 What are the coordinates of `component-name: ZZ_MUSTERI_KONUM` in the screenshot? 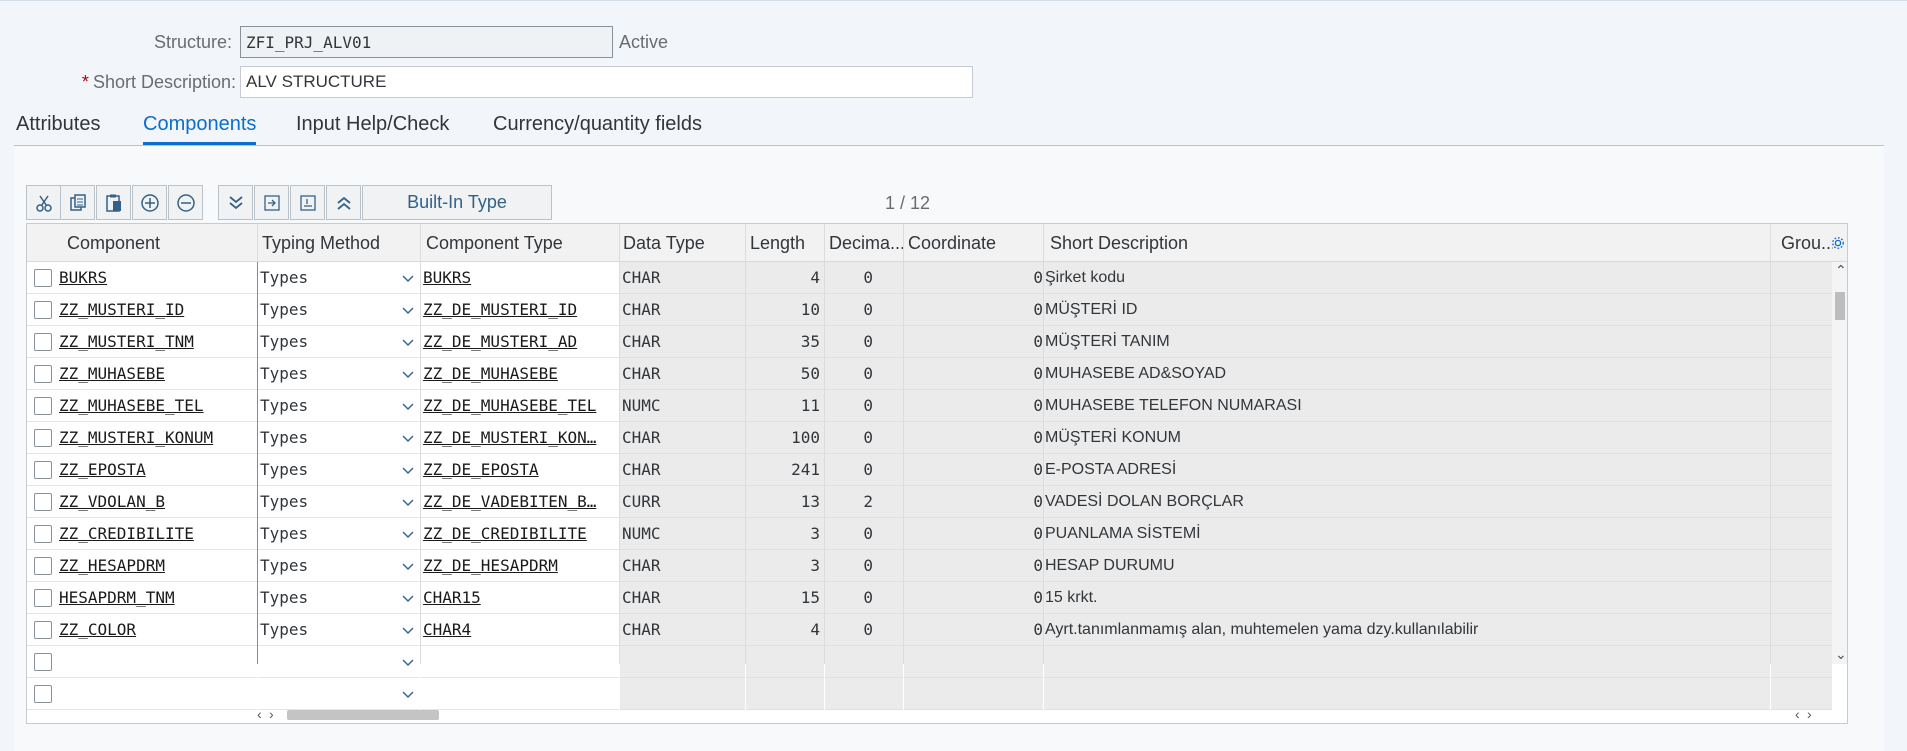 It's located at (136, 437).